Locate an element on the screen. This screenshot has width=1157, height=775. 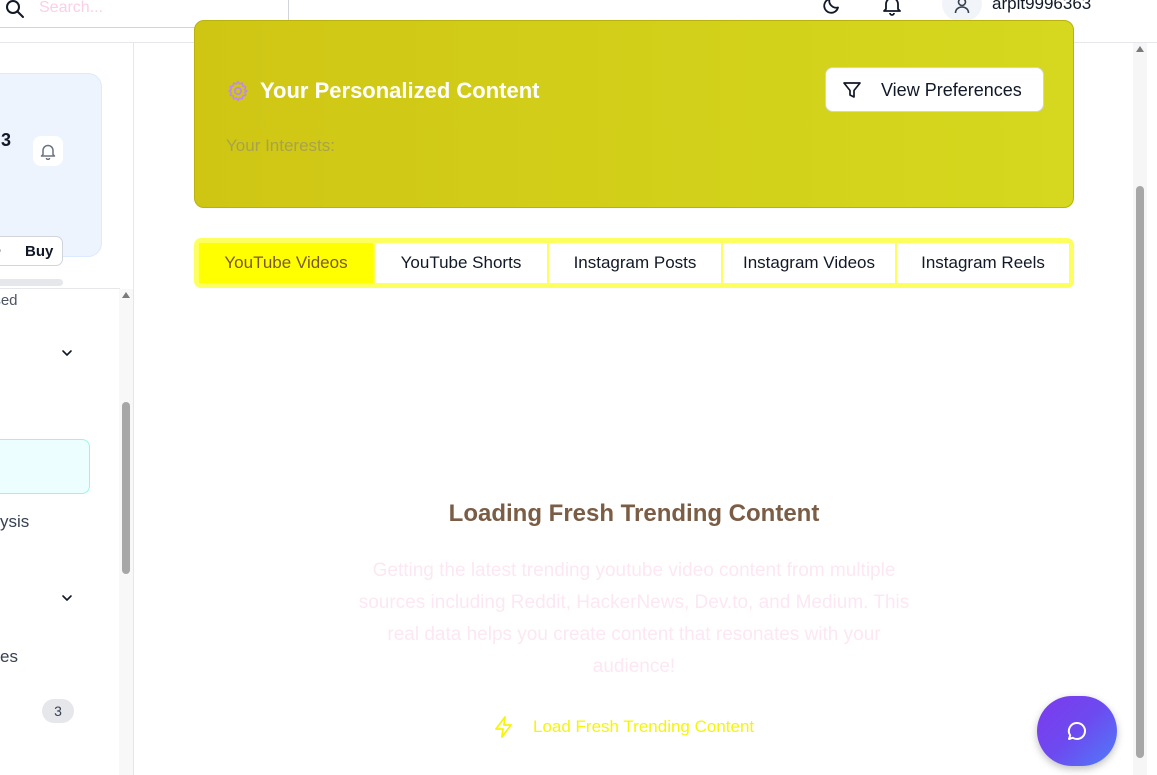
credits-notification-button is located at coordinates (48, 151).